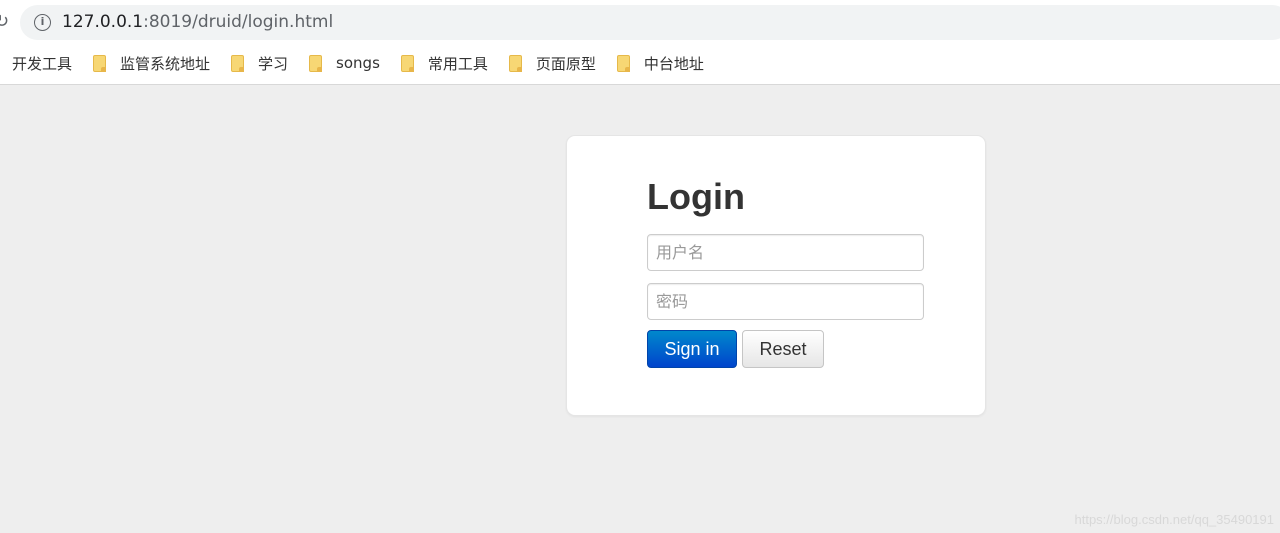 The width and height of the screenshot is (1280, 533). What do you see at coordinates (696, 196) in the screenshot?
I see `login-title: Login` at bounding box center [696, 196].